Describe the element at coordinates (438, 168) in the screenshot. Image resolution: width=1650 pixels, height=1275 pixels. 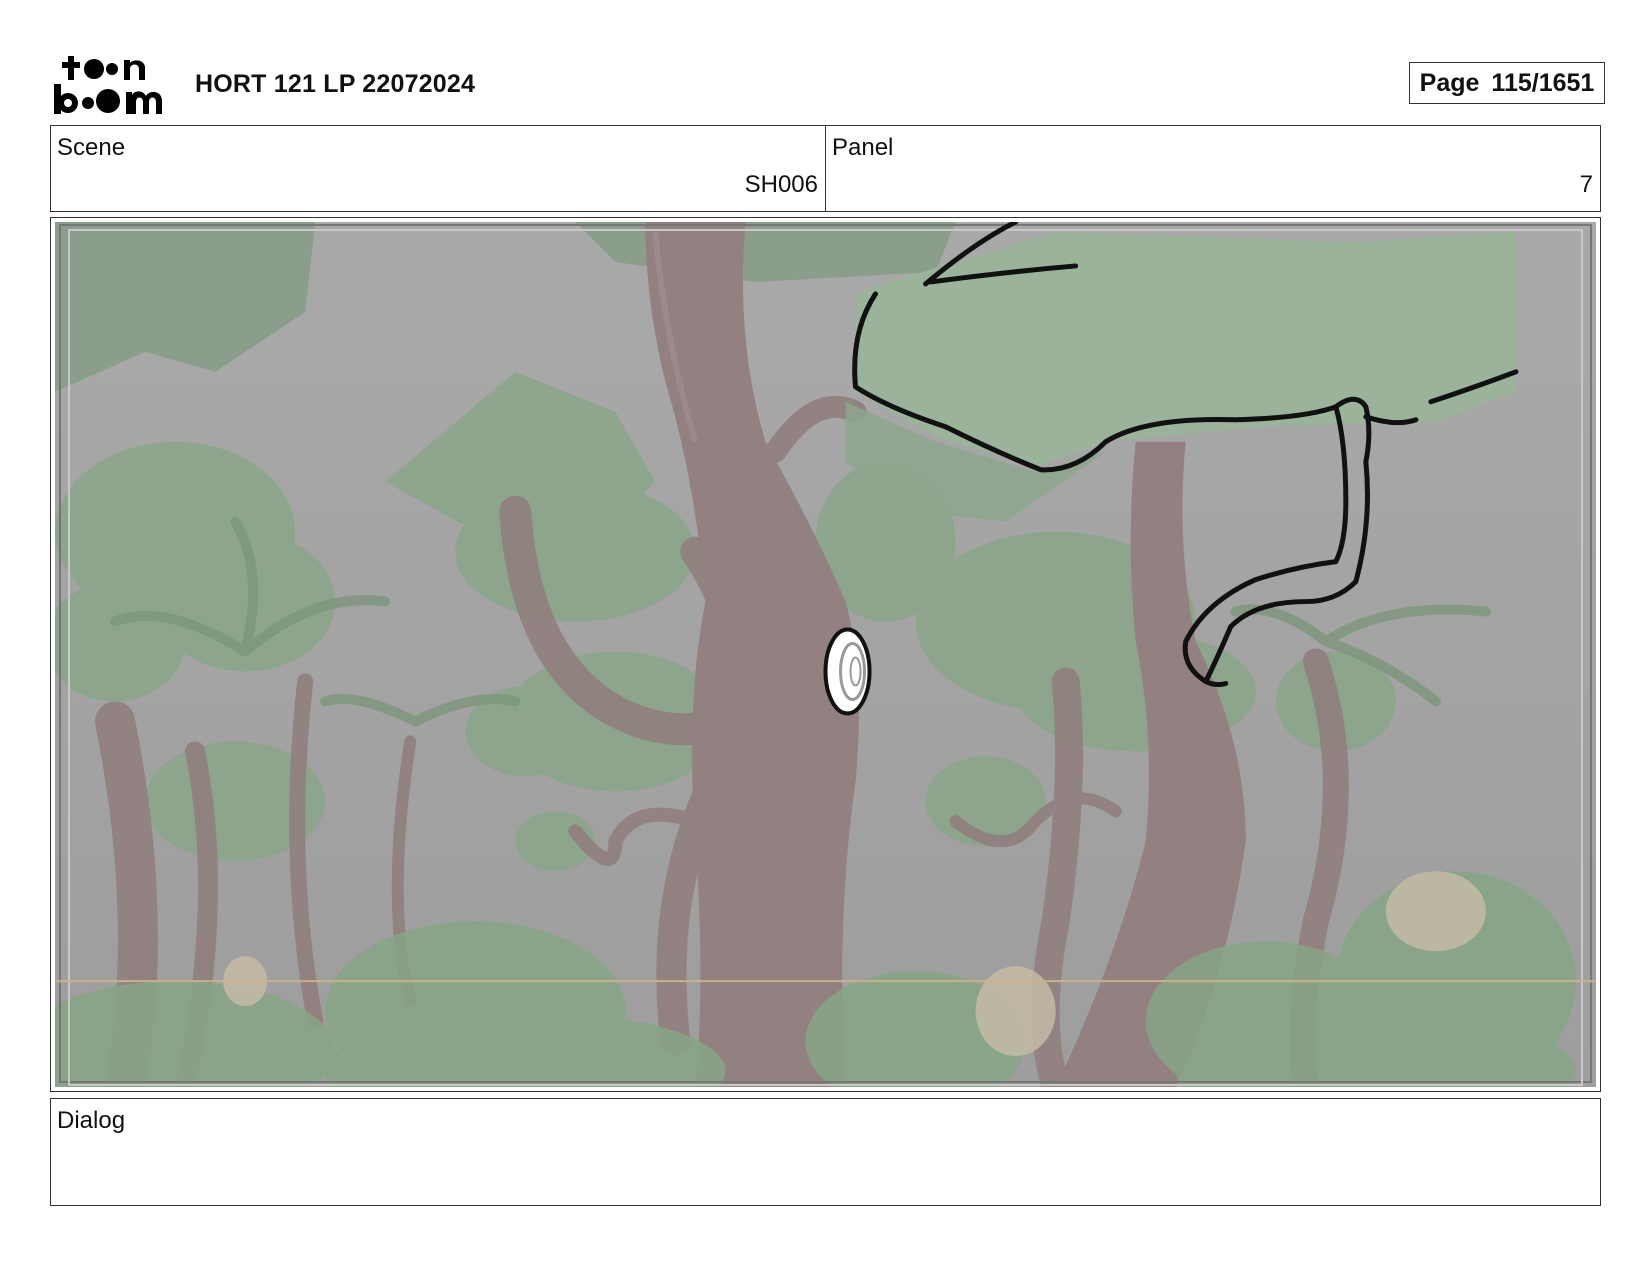
I see `scene-cell: Scene SH006` at that location.